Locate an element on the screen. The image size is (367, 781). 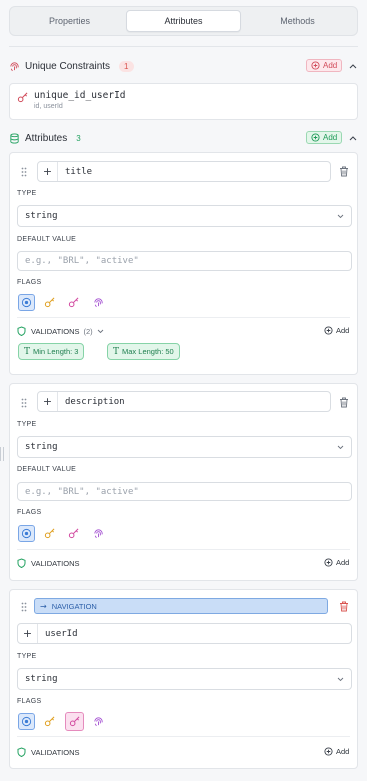
add-attribute-button: Add is located at coordinates (324, 137).